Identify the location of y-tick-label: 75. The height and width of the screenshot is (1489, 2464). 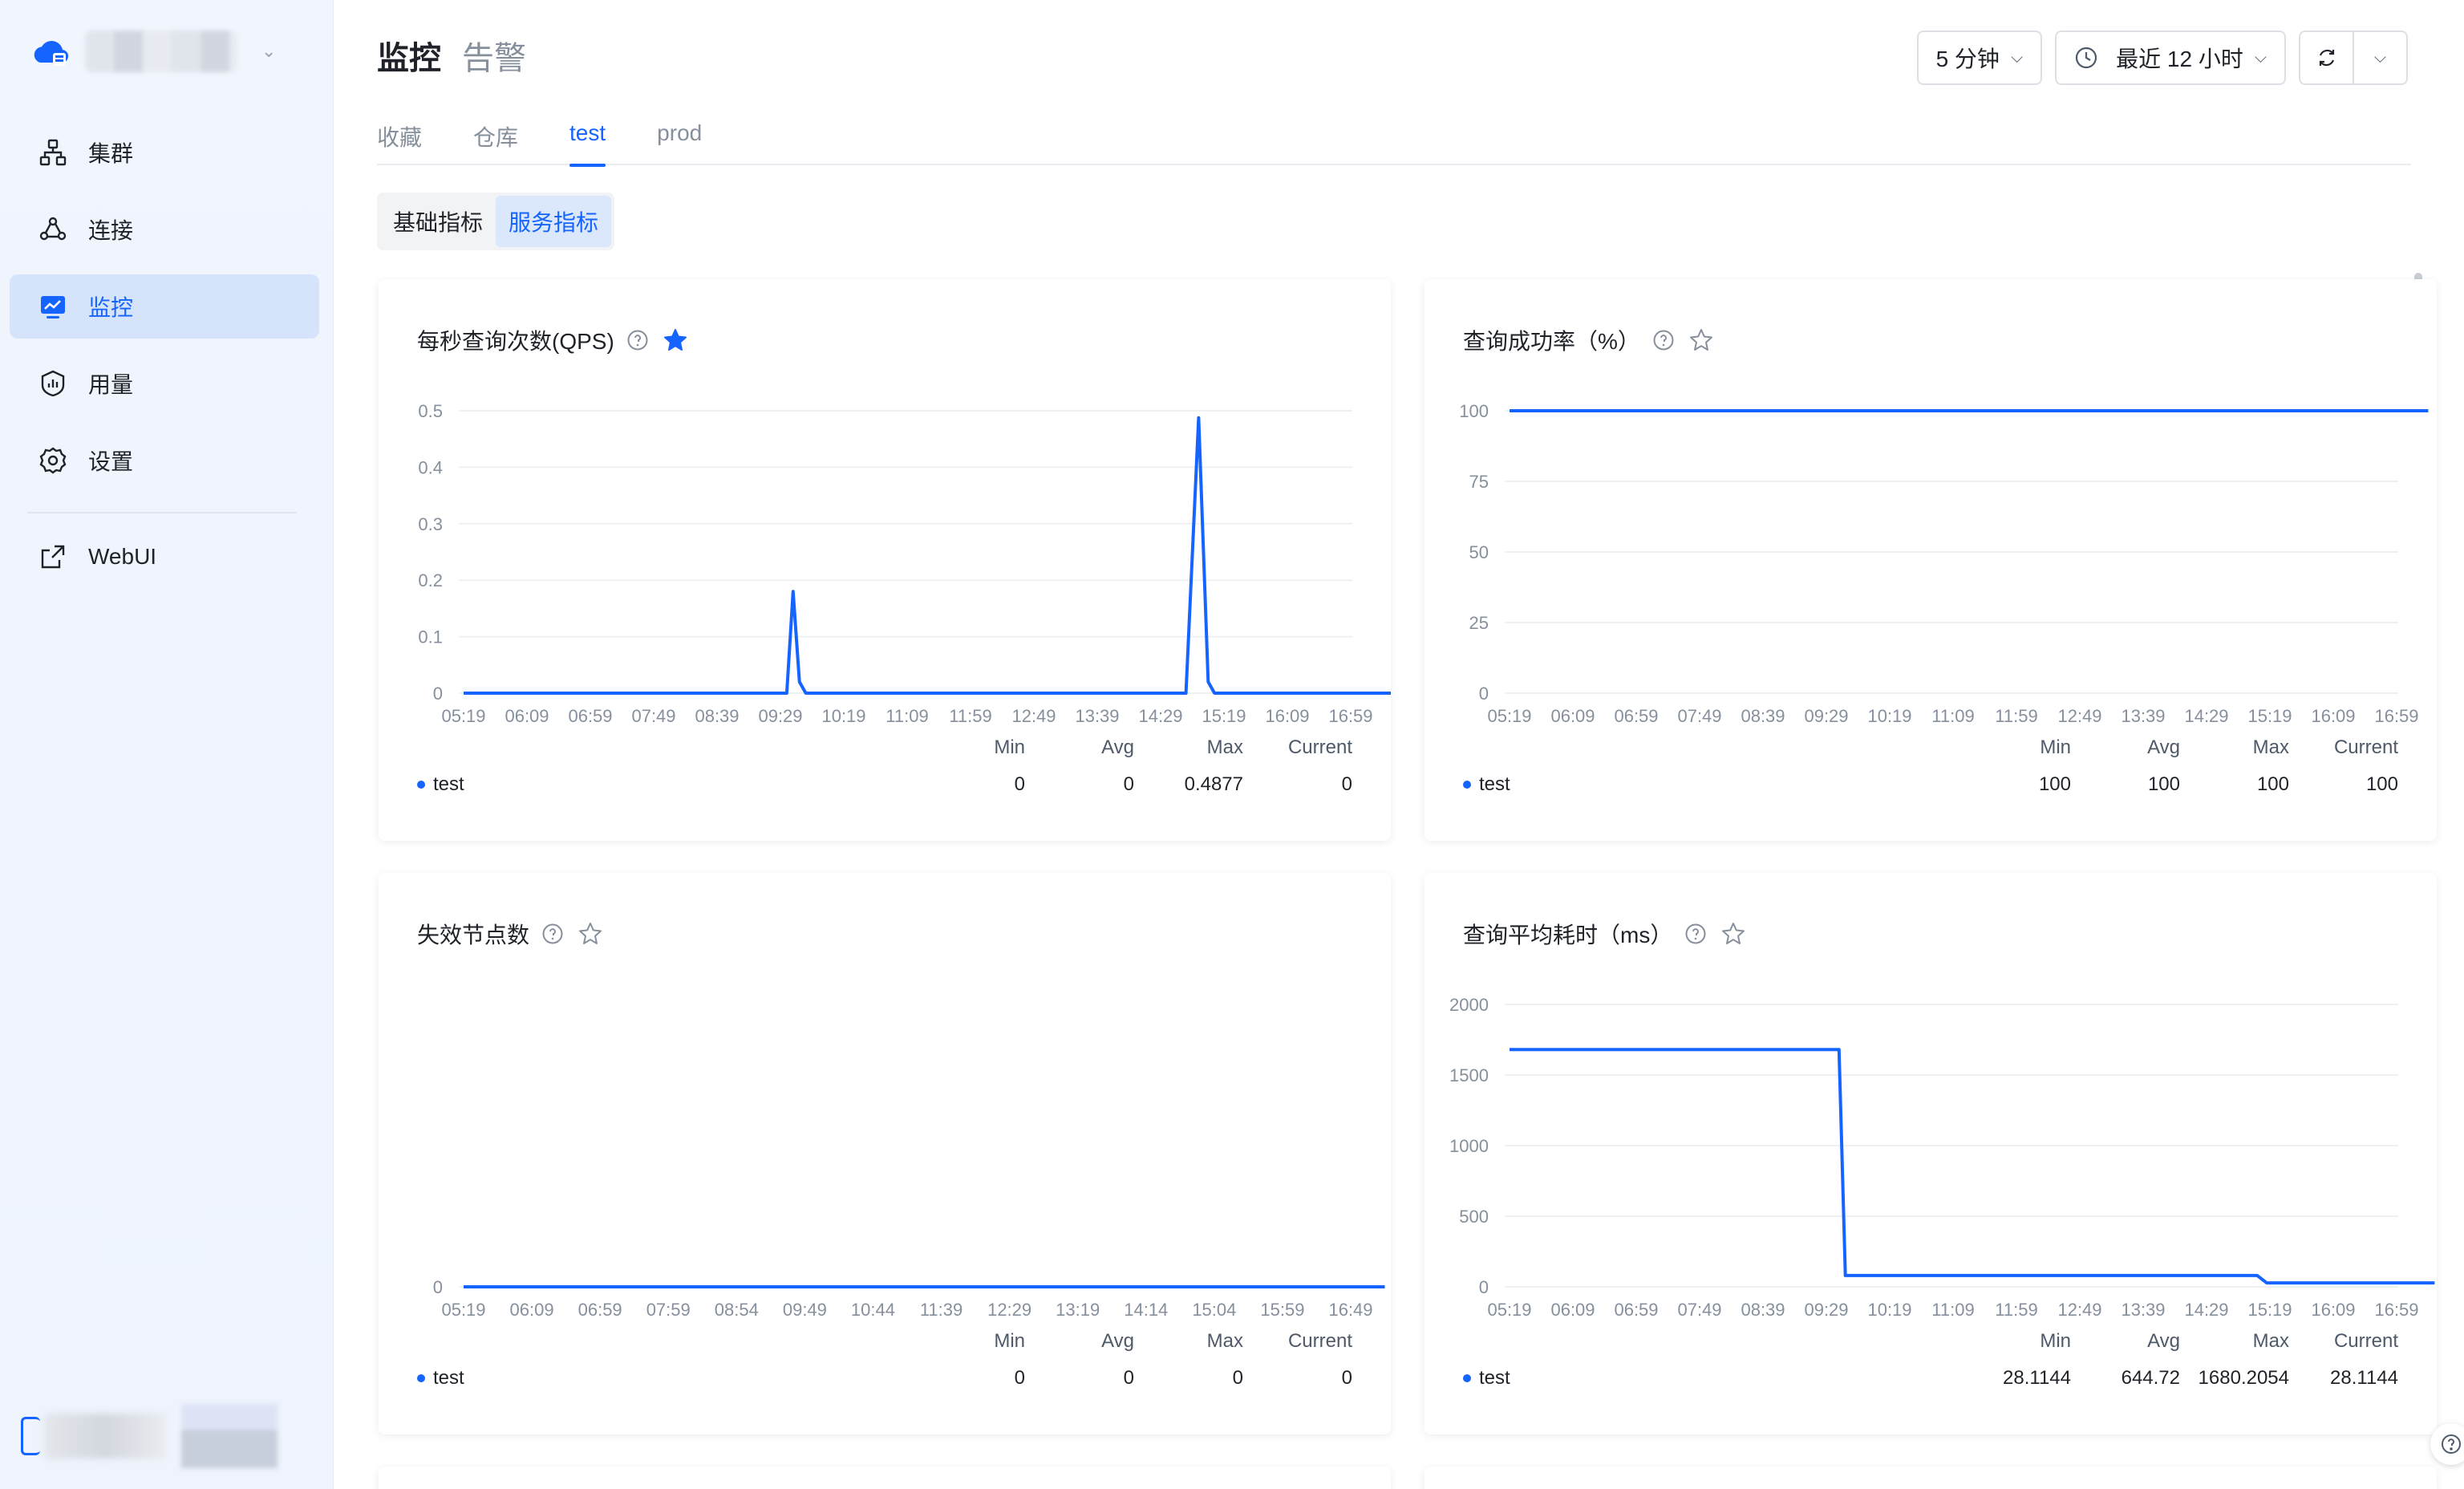
(1479, 482).